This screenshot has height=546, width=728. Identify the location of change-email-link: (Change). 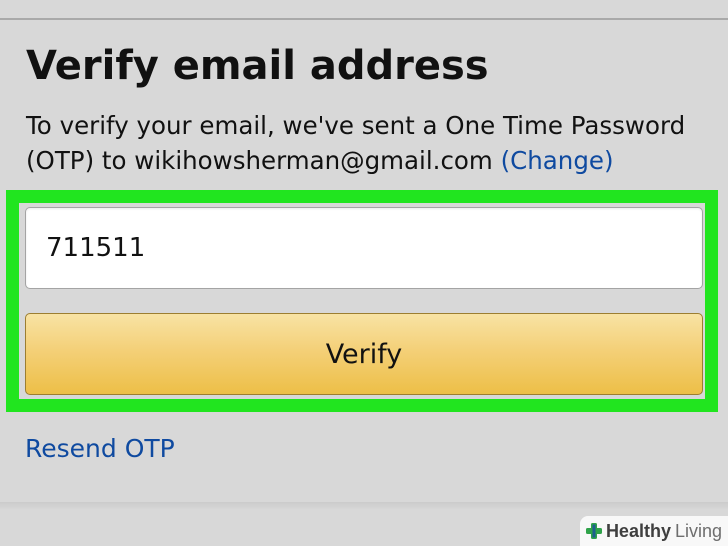
(557, 160).